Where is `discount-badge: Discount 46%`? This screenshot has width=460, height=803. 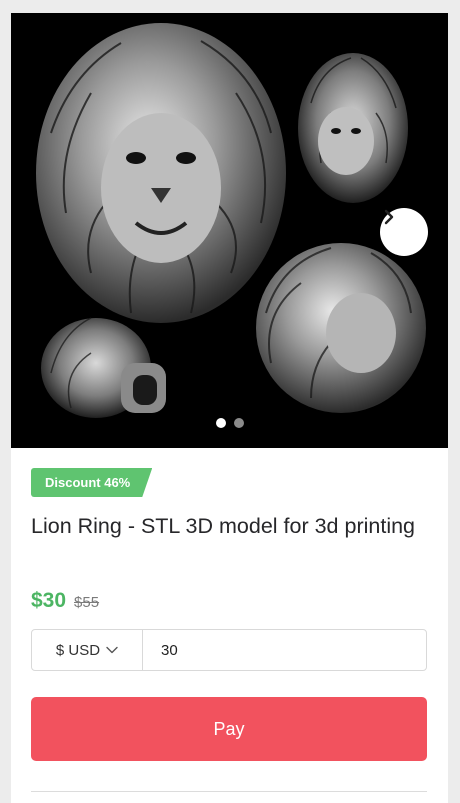 discount-badge: Discount 46% is located at coordinates (91, 482).